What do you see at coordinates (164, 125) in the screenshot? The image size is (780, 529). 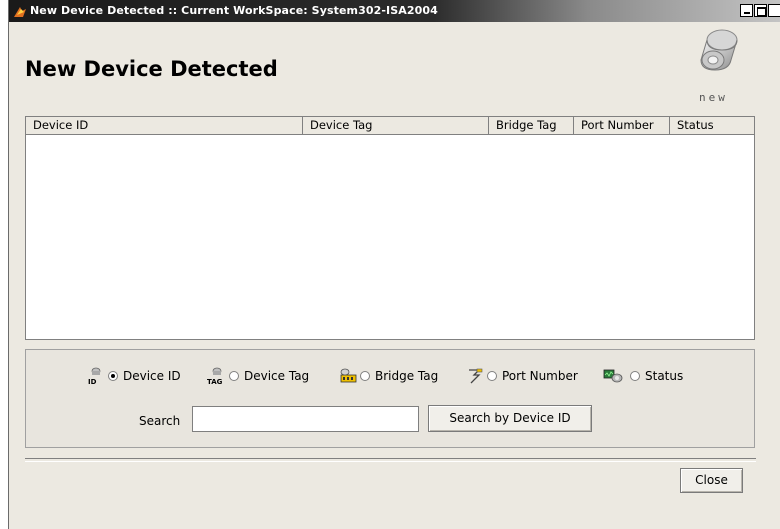 I see `column-header-device-id: Device ID` at bounding box center [164, 125].